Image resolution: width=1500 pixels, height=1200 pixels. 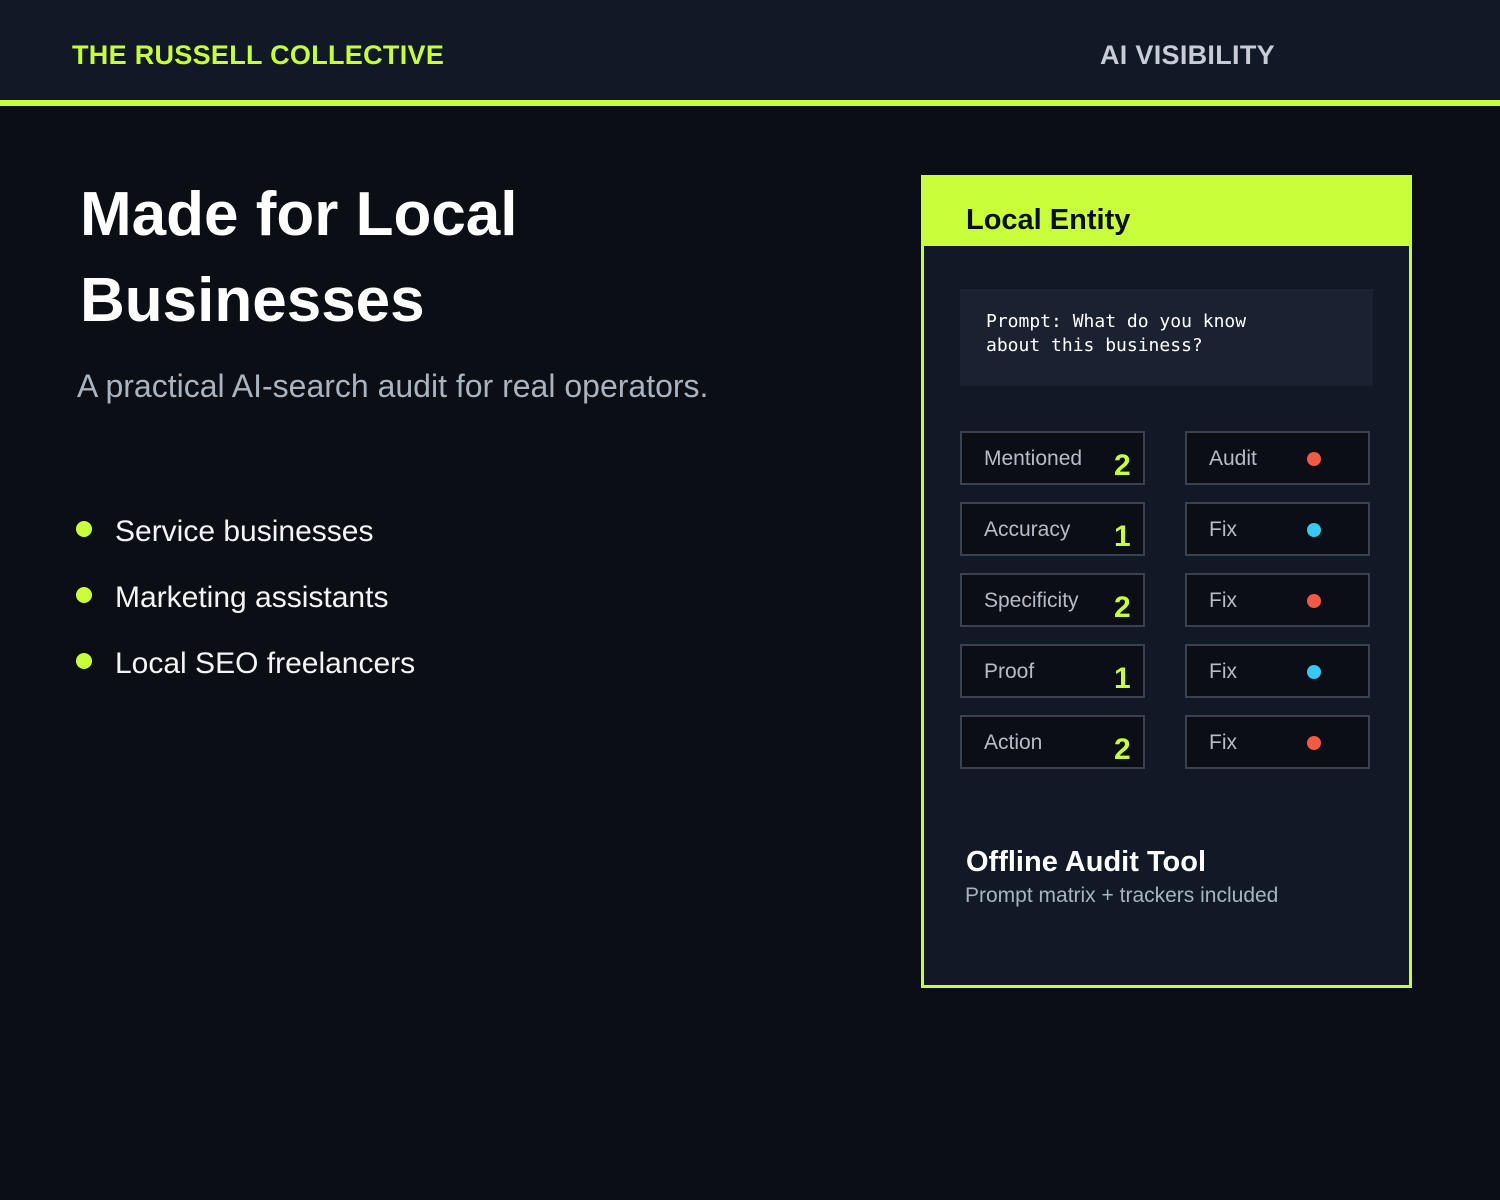 I want to click on list-item: Local SEO freelancers, so click(x=245, y=675).